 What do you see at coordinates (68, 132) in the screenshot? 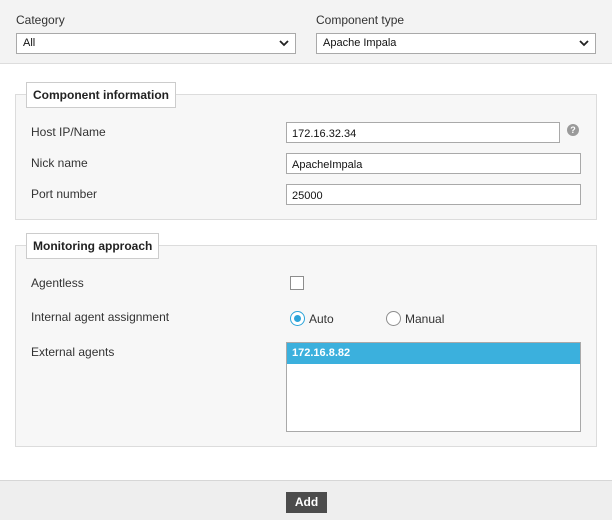
I see `host-label: Host IP/Name` at bounding box center [68, 132].